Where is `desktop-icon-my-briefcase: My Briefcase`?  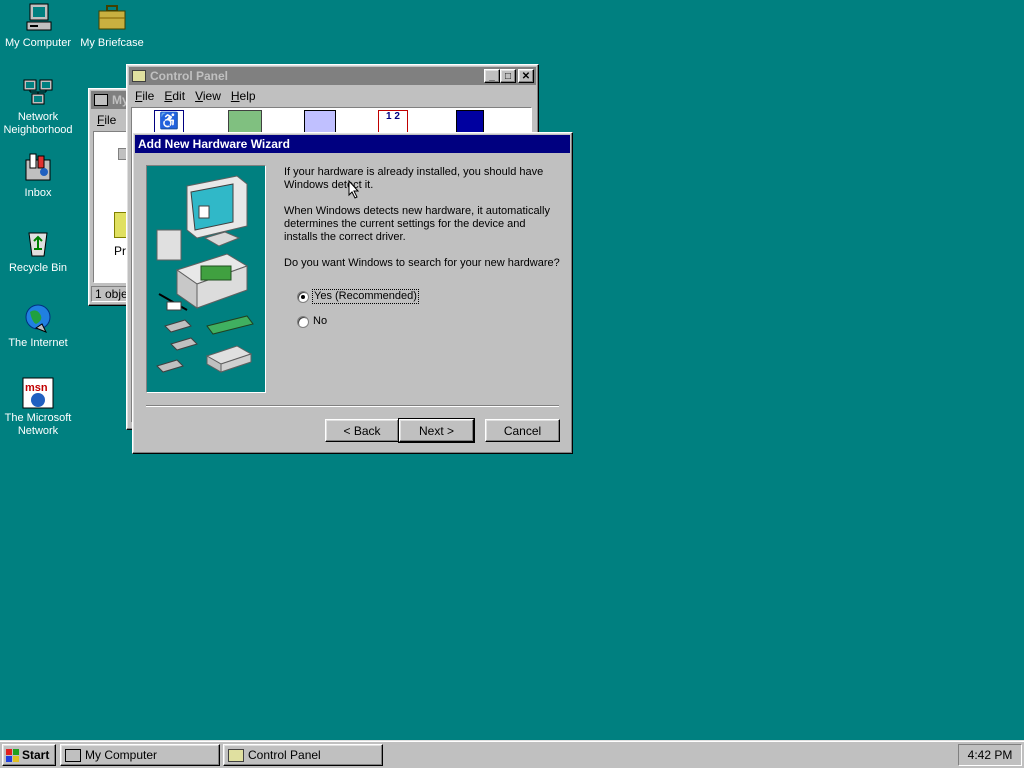 desktop-icon-my-briefcase: My Briefcase is located at coordinates (112, 26).